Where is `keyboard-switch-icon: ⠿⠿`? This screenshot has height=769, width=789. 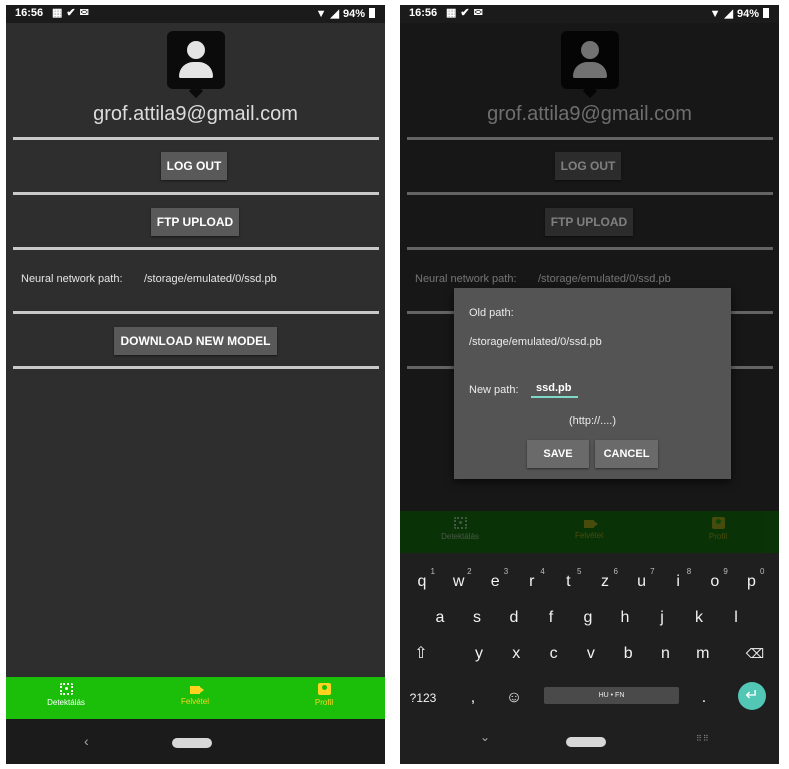 keyboard-switch-icon: ⠿⠿ is located at coordinates (703, 738).